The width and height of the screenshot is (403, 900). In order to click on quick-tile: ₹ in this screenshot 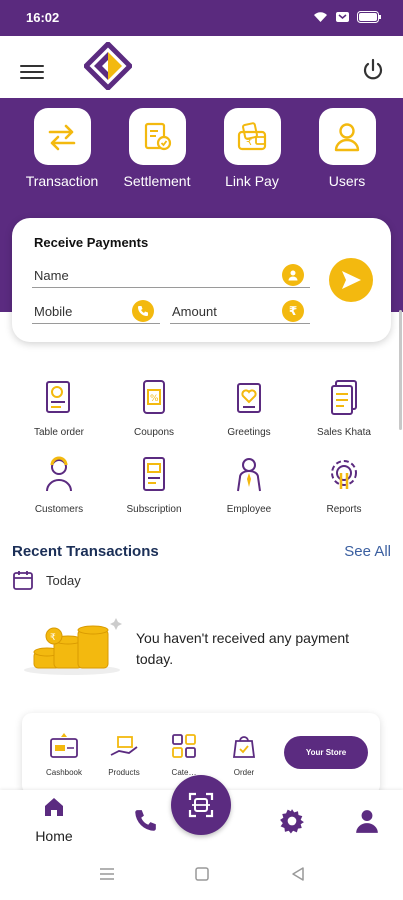, I will do `click(252, 136)`.